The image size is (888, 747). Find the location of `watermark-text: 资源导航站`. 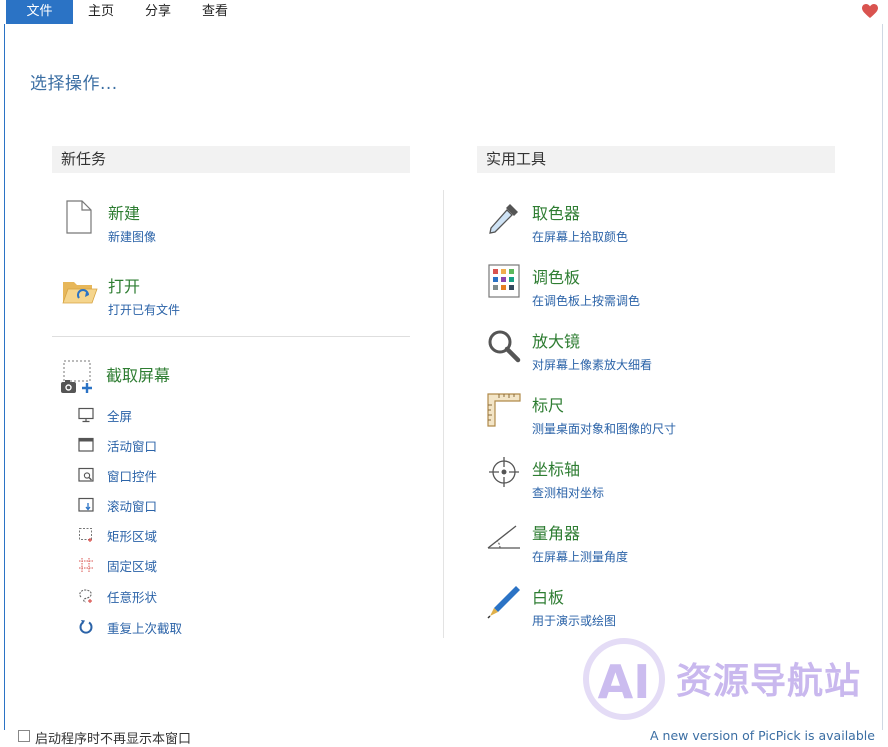

watermark-text: 资源导航站 is located at coordinates (769, 681).